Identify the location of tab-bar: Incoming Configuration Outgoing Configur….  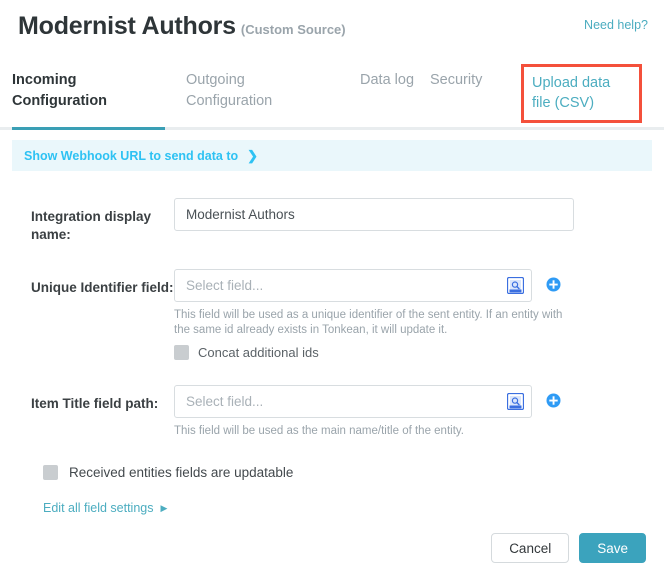
(332, 95).